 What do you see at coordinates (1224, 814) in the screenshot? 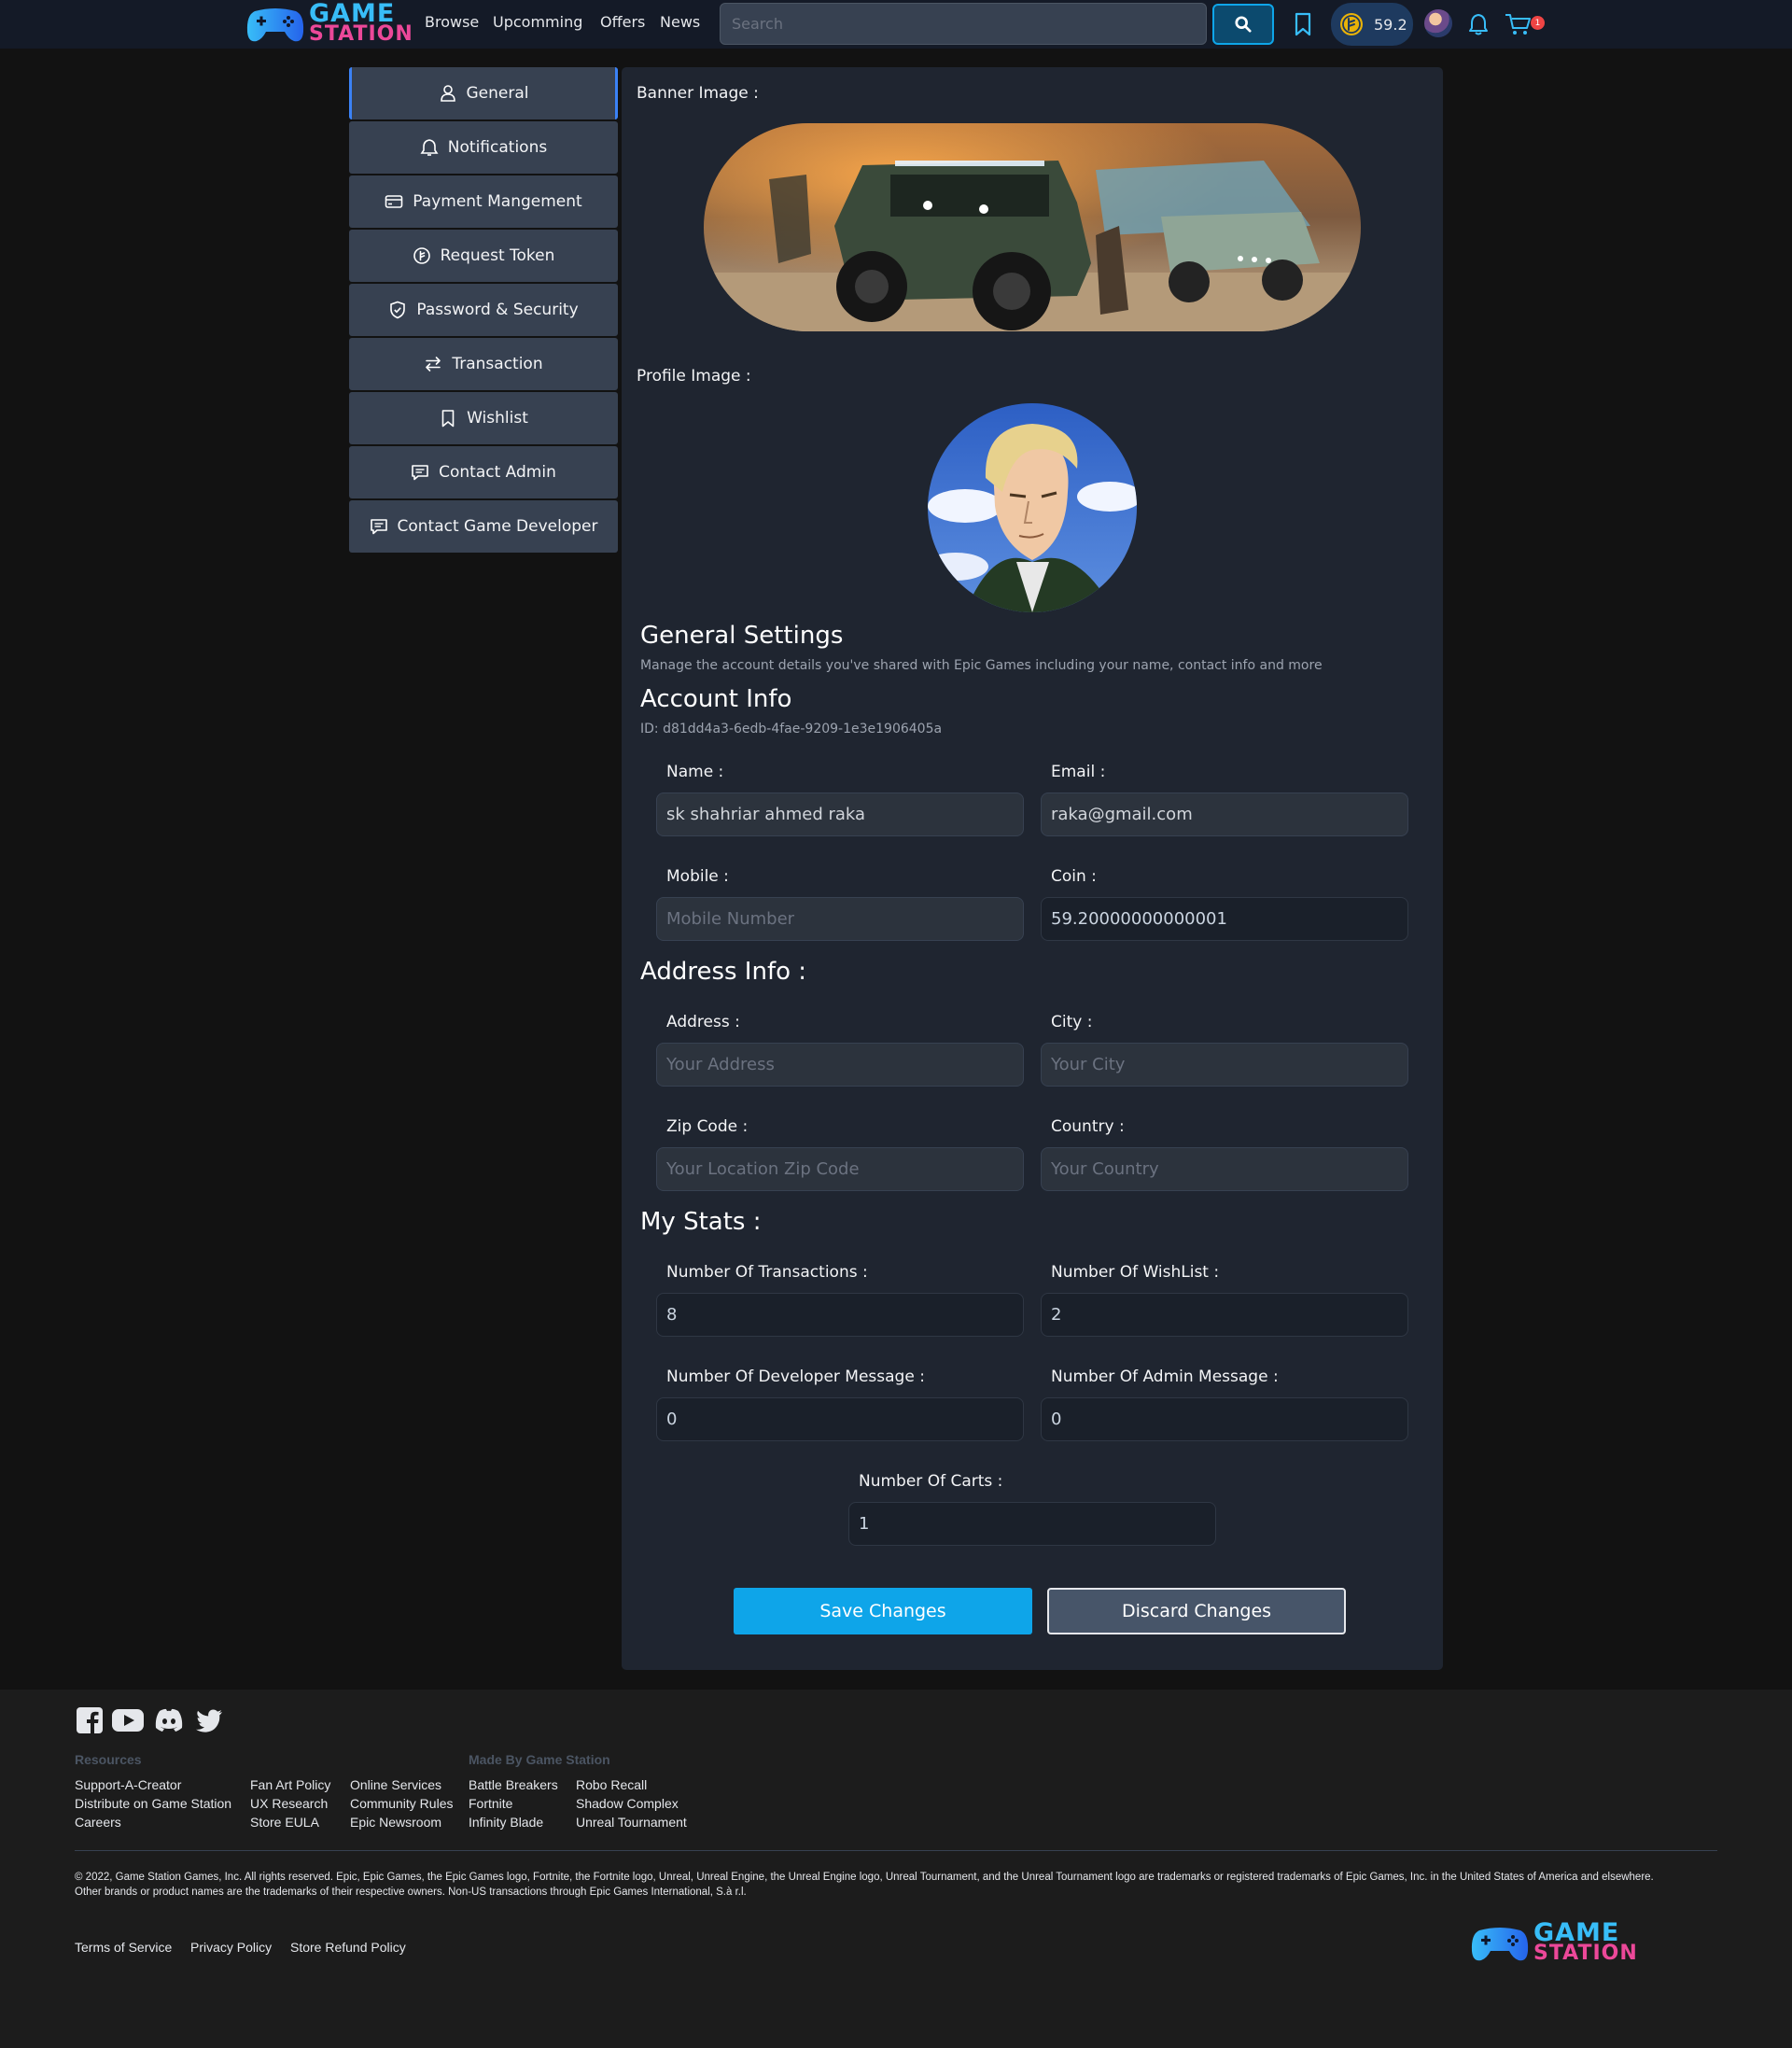
I see `email-field` at bounding box center [1224, 814].